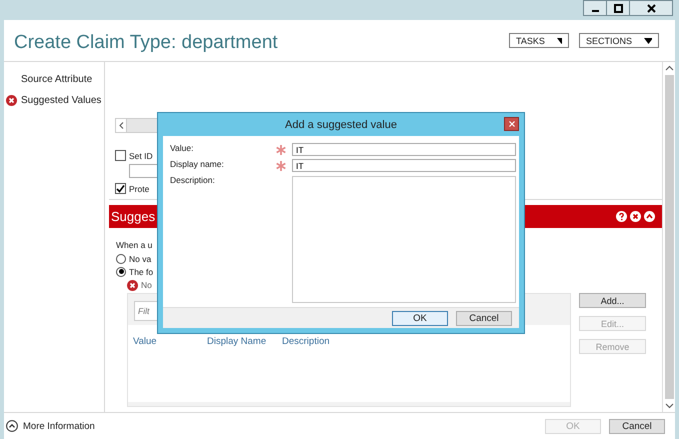 The height and width of the screenshot is (439, 679). What do you see at coordinates (146, 43) in the screenshot?
I see `page-title: Create Claim Type: department` at bounding box center [146, 43].